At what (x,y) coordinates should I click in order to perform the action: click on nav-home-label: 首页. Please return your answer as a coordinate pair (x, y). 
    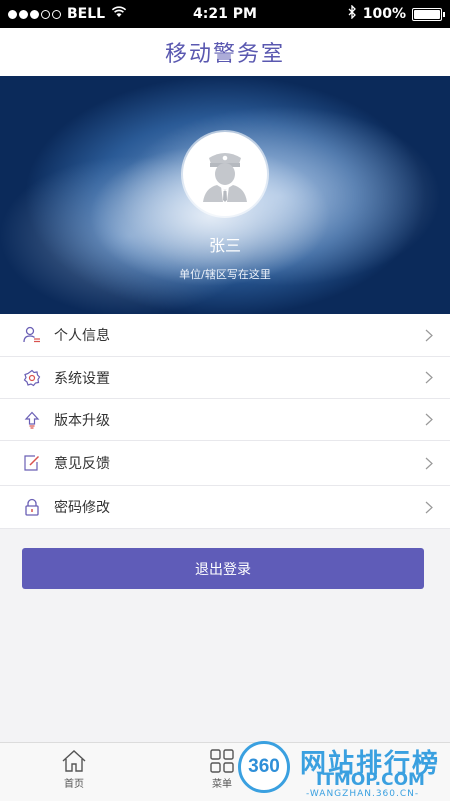
    Looking at the image, I should click on (74, 784).